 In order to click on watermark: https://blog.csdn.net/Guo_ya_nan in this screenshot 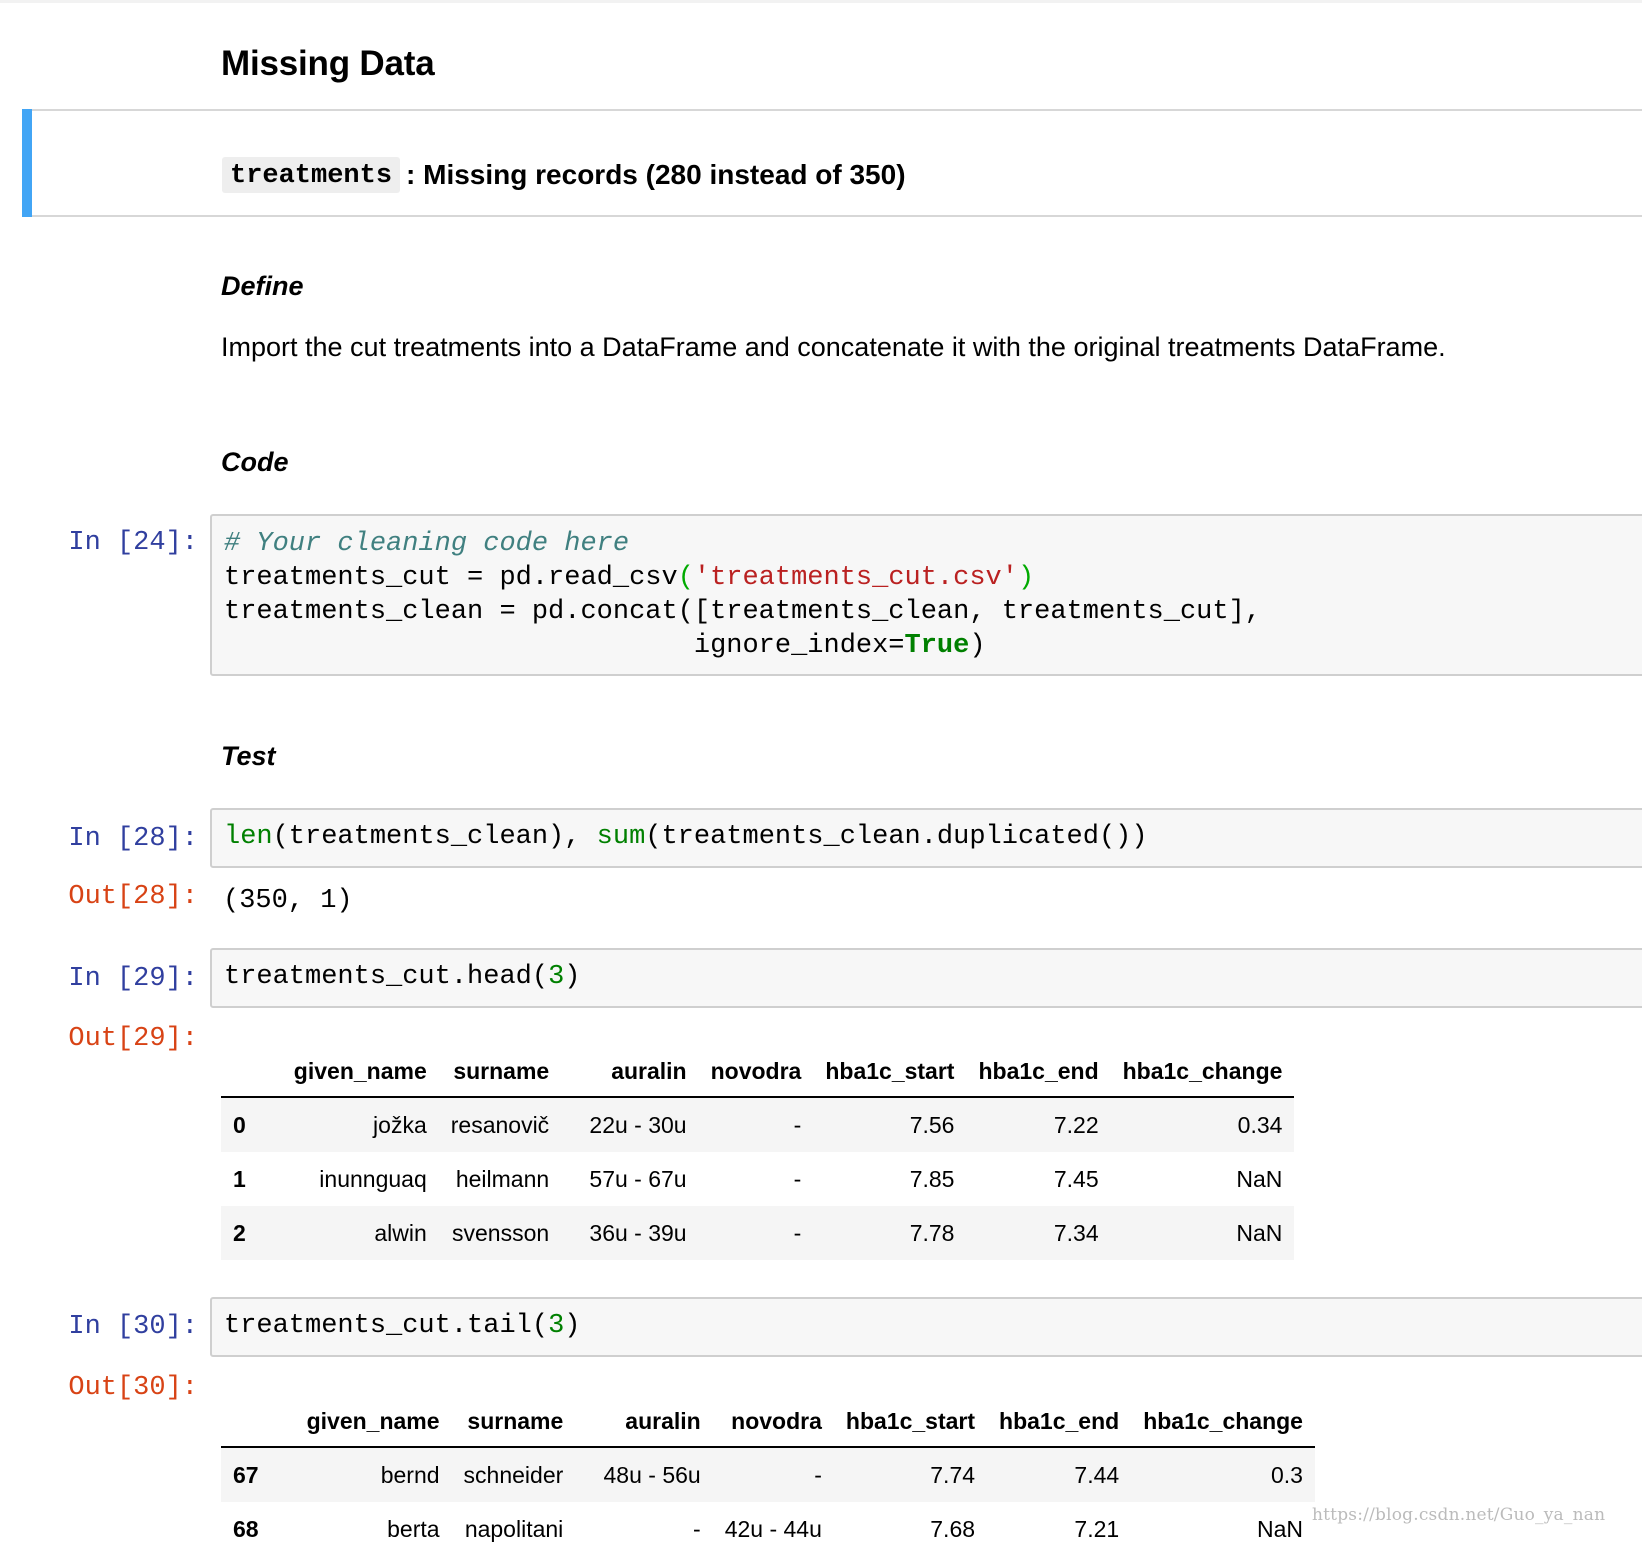, I will do `click(1459, 1515)`.